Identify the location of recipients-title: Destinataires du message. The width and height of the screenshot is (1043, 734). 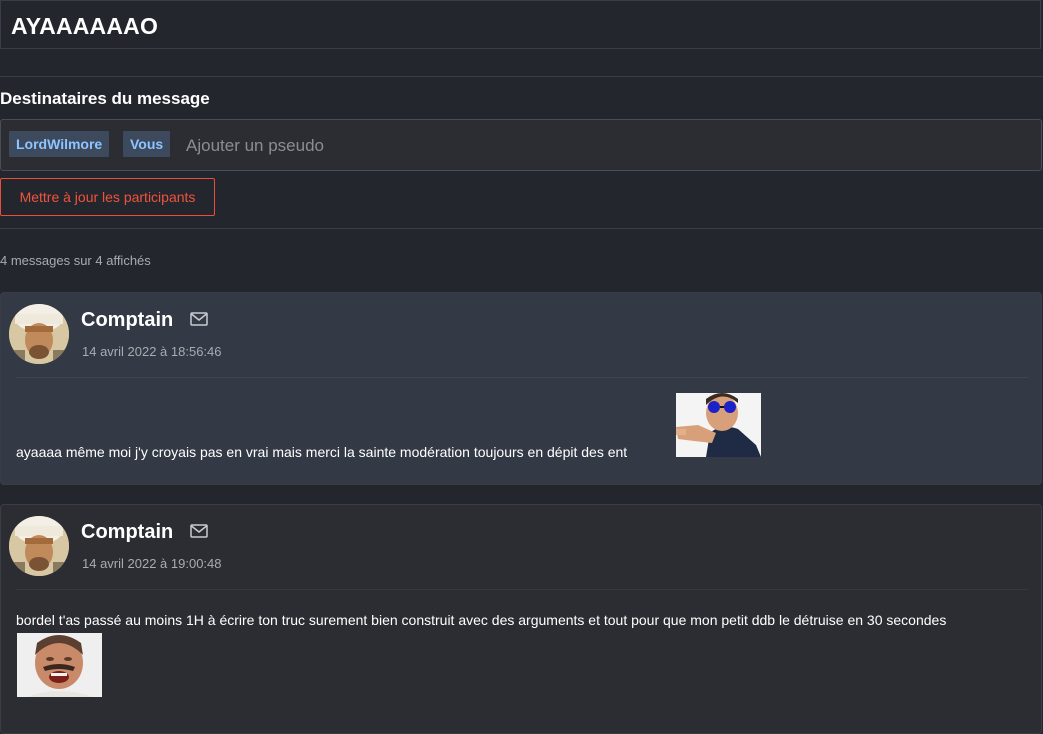
(105, 98).